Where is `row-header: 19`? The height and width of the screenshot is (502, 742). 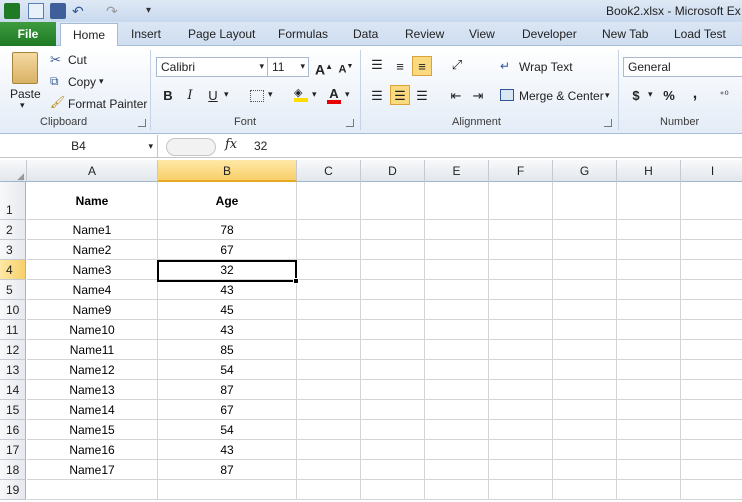 row-header: 19 is located at coordinates (13, 490).